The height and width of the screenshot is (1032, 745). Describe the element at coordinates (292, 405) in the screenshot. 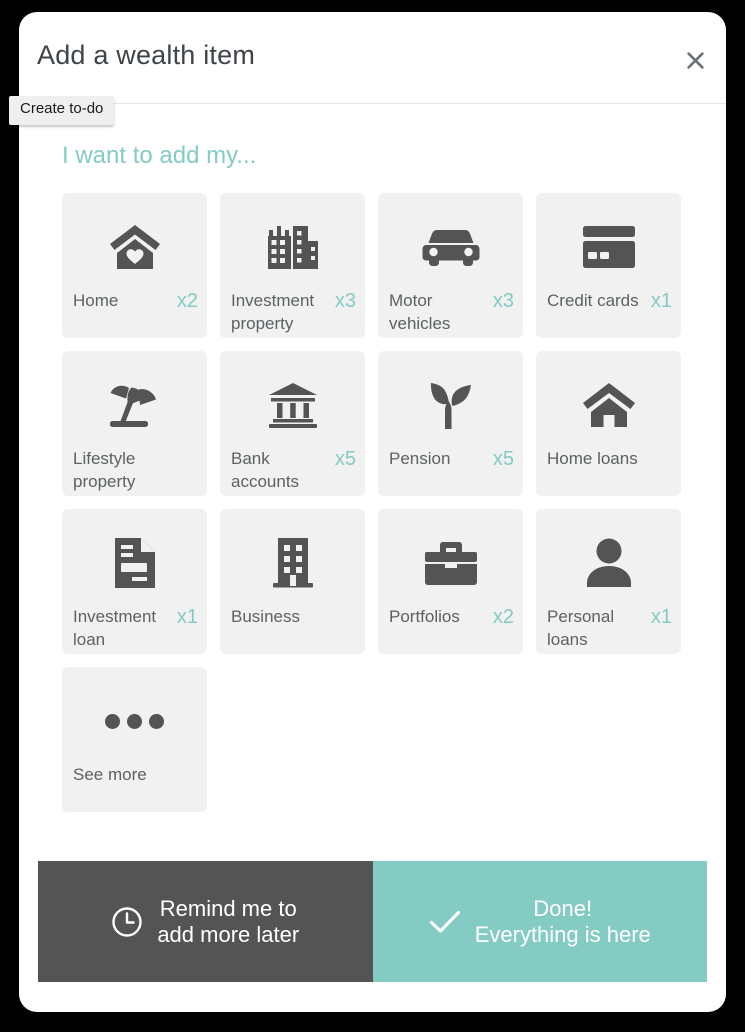

I see `bank-icon` at that location.